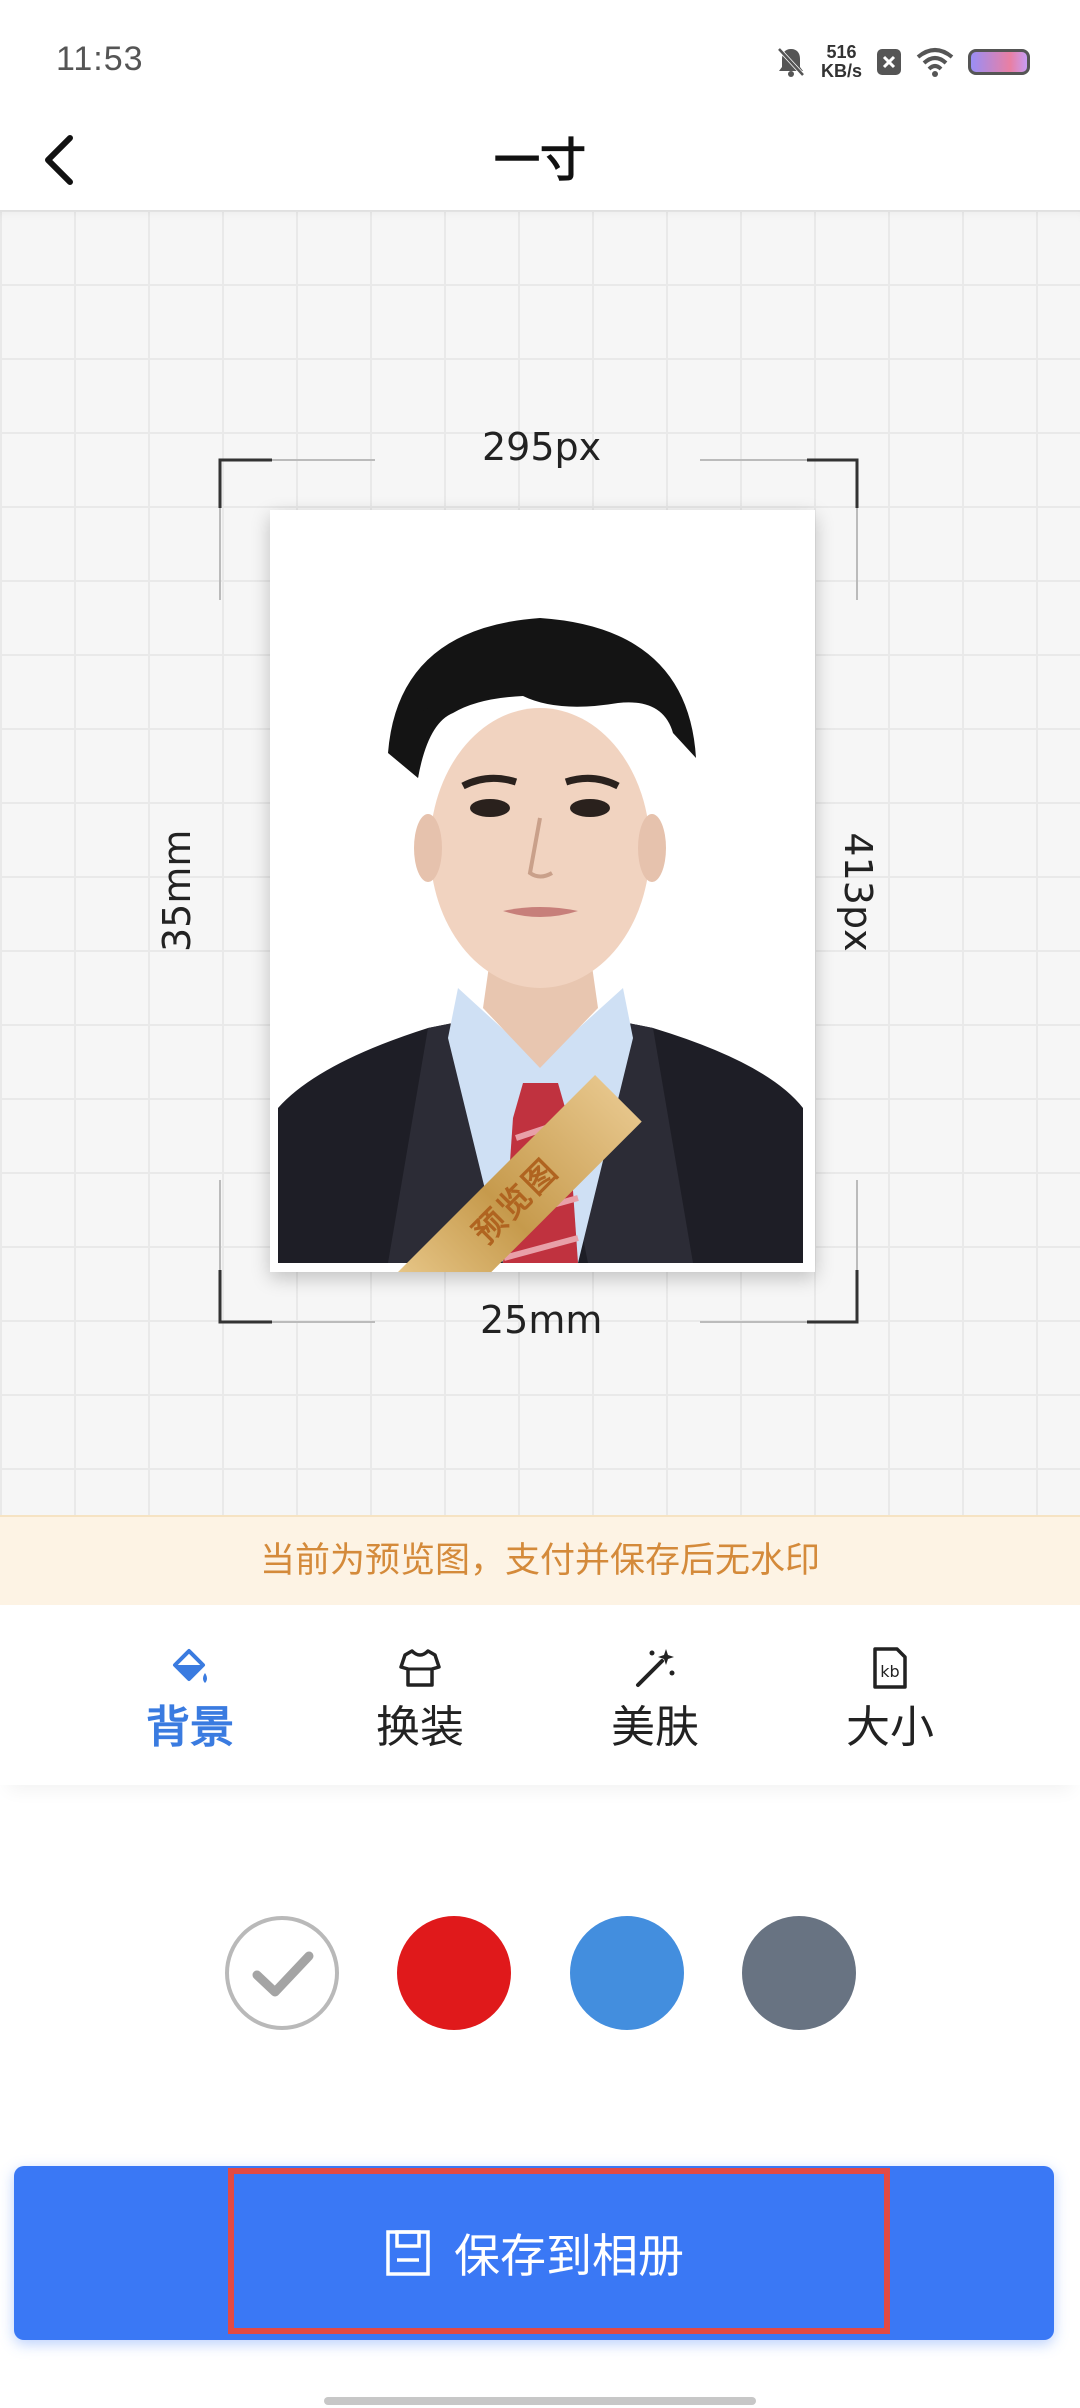  I want to click on save-to-album-button: 保存到相册, so click(534, 2253).